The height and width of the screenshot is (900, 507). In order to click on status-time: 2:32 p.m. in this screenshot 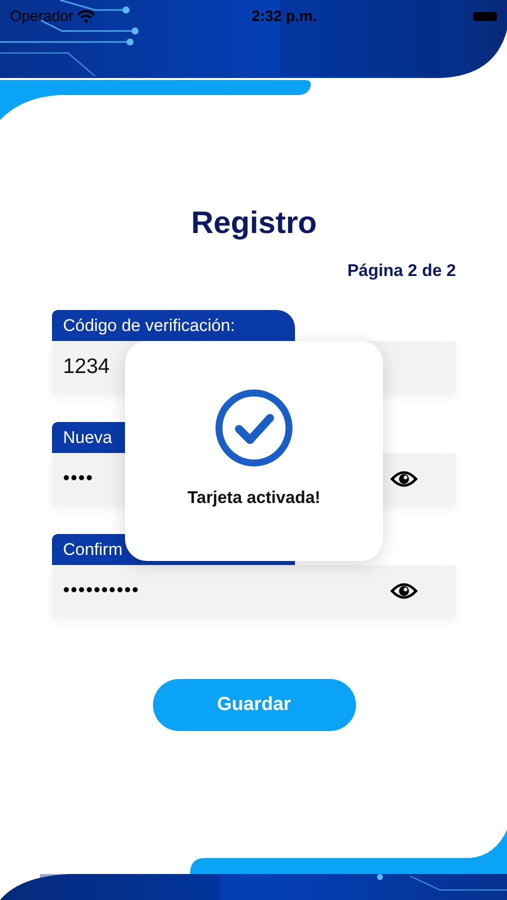, I will do `click(284, 16)`.